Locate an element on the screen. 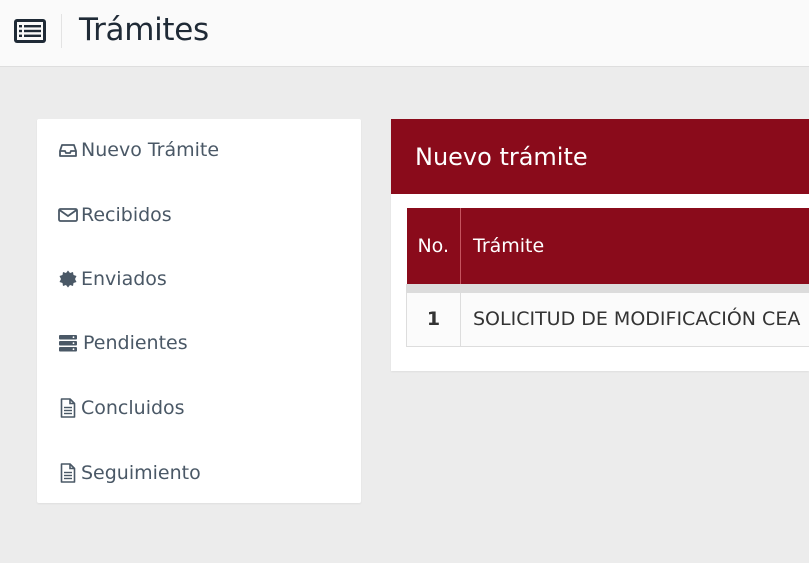 This screenshot has width=809, height=563. table-header-row: No. Trámite is located at coordinates (607, 250).